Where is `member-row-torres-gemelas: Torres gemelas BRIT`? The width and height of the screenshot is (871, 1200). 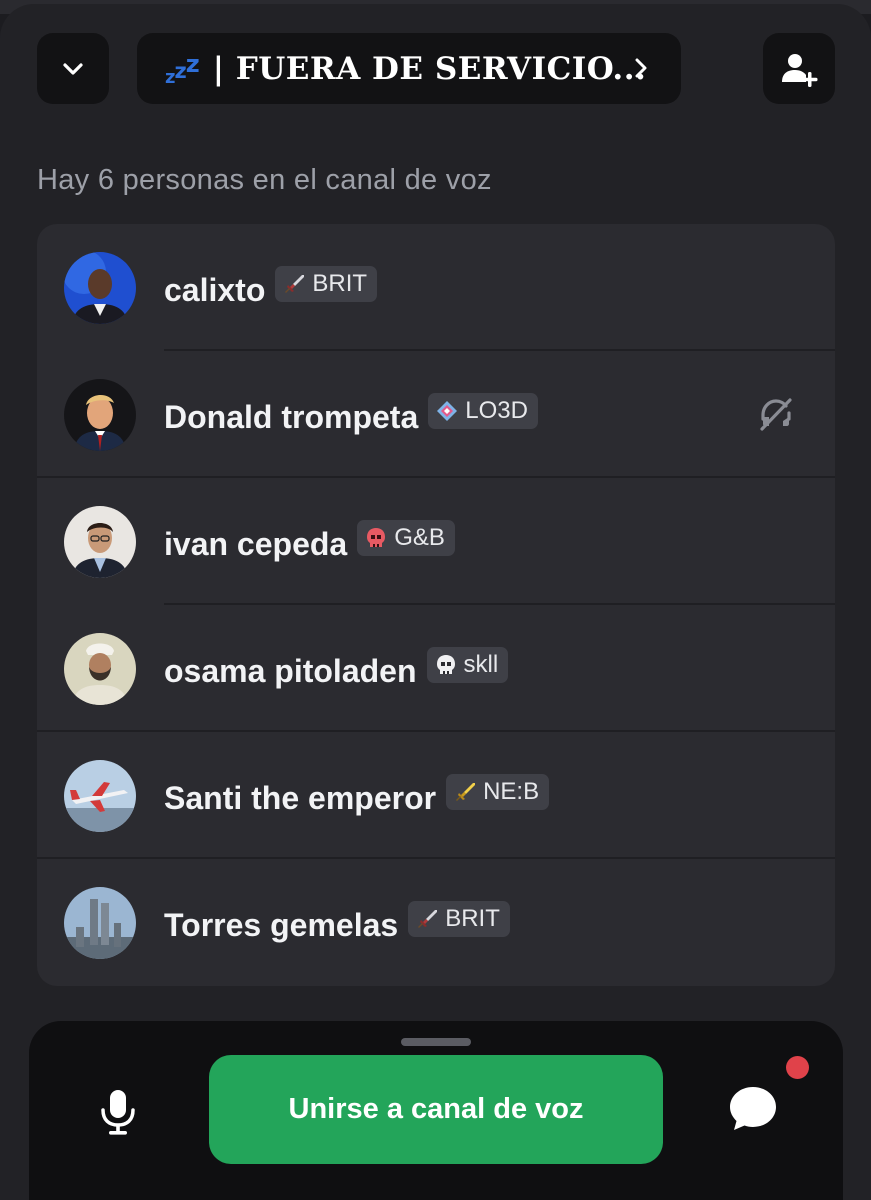 member-row-torres-gemelas: Torres gemelas BRIT is located at coordinates (436, 922).